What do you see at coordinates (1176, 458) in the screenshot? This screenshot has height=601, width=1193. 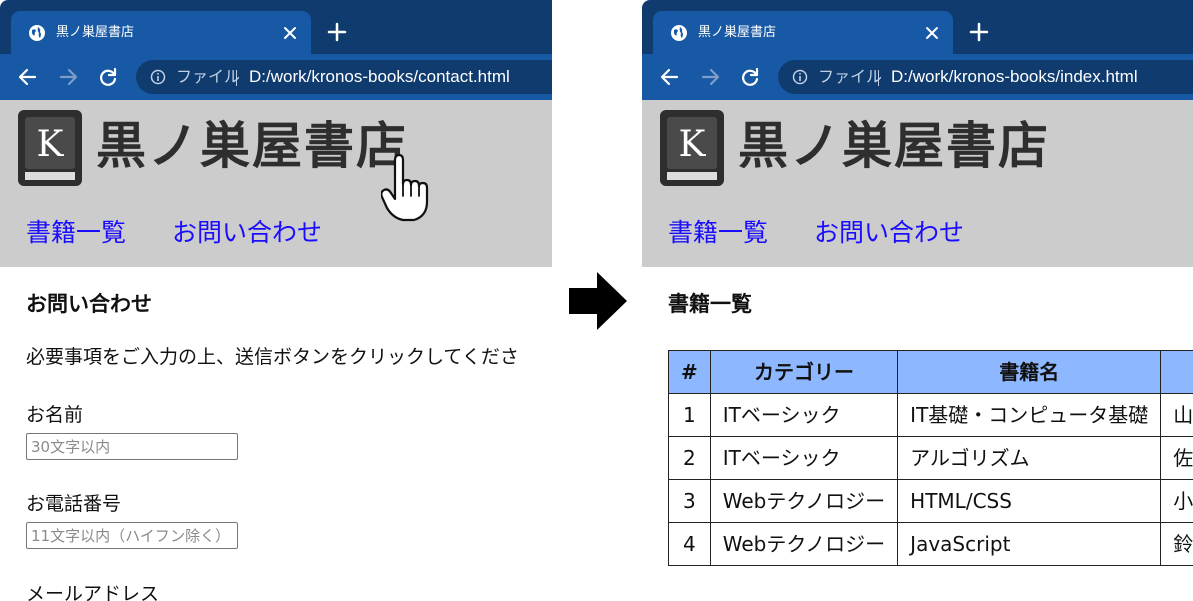 I see `cell-author: 佐` at bounding box center [1176, 458].